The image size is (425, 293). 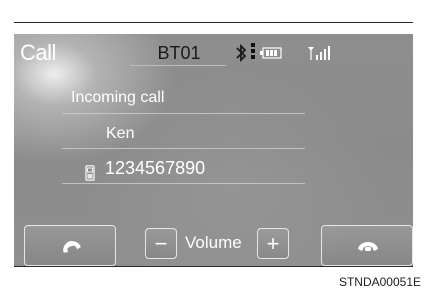 I want to click on volume-up-button: +, so click(x=273, y=243).